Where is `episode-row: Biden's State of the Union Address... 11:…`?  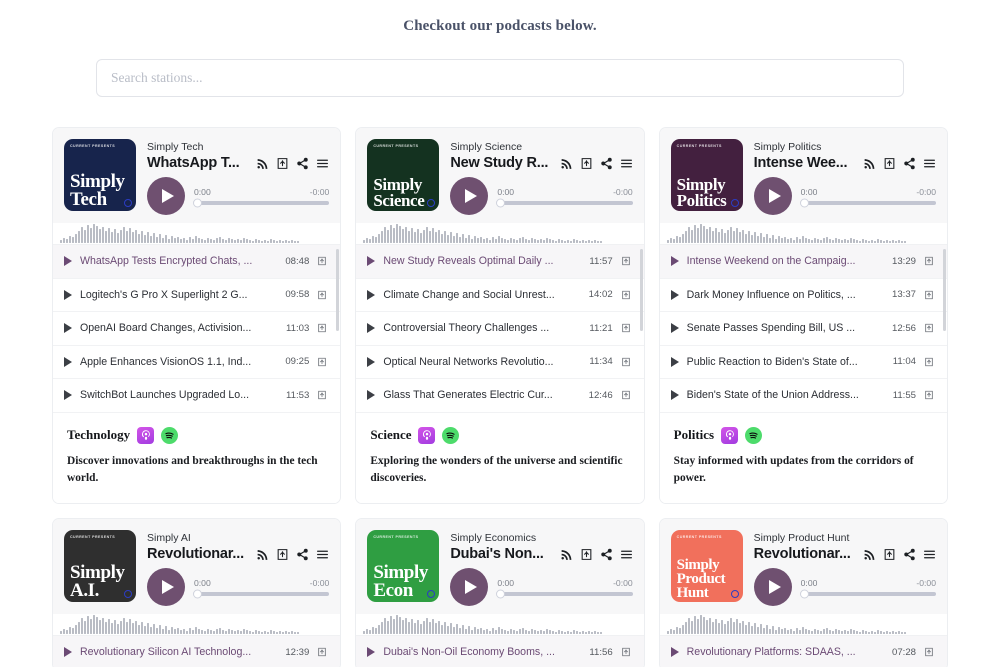
episode-row: Biden's State of the Union Address... 11:… is located at coordinates (803, 396).